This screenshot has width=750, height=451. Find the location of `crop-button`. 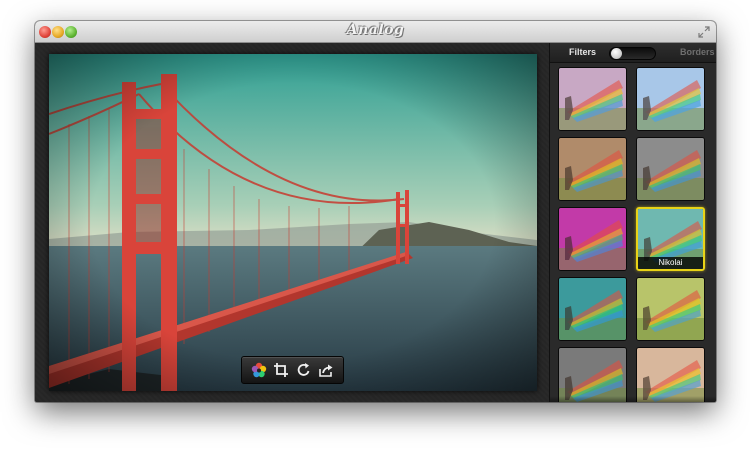

crop-button is located at coordinates (281, 370).